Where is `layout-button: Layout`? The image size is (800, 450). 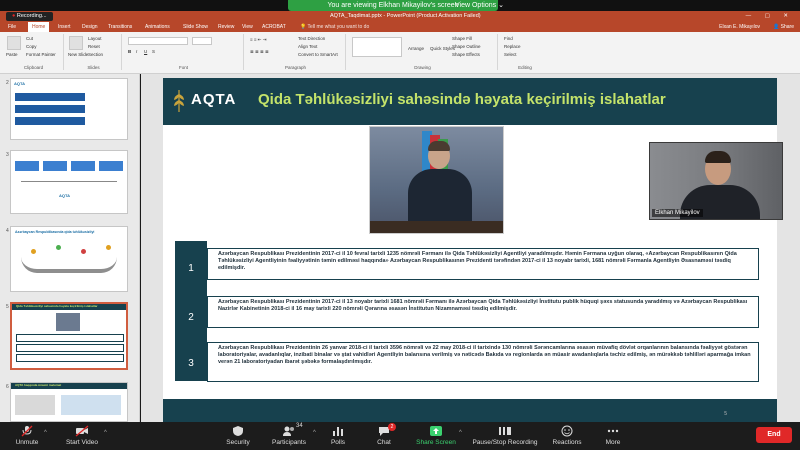
layout-button: Layout is located at coordinates (95, 38).